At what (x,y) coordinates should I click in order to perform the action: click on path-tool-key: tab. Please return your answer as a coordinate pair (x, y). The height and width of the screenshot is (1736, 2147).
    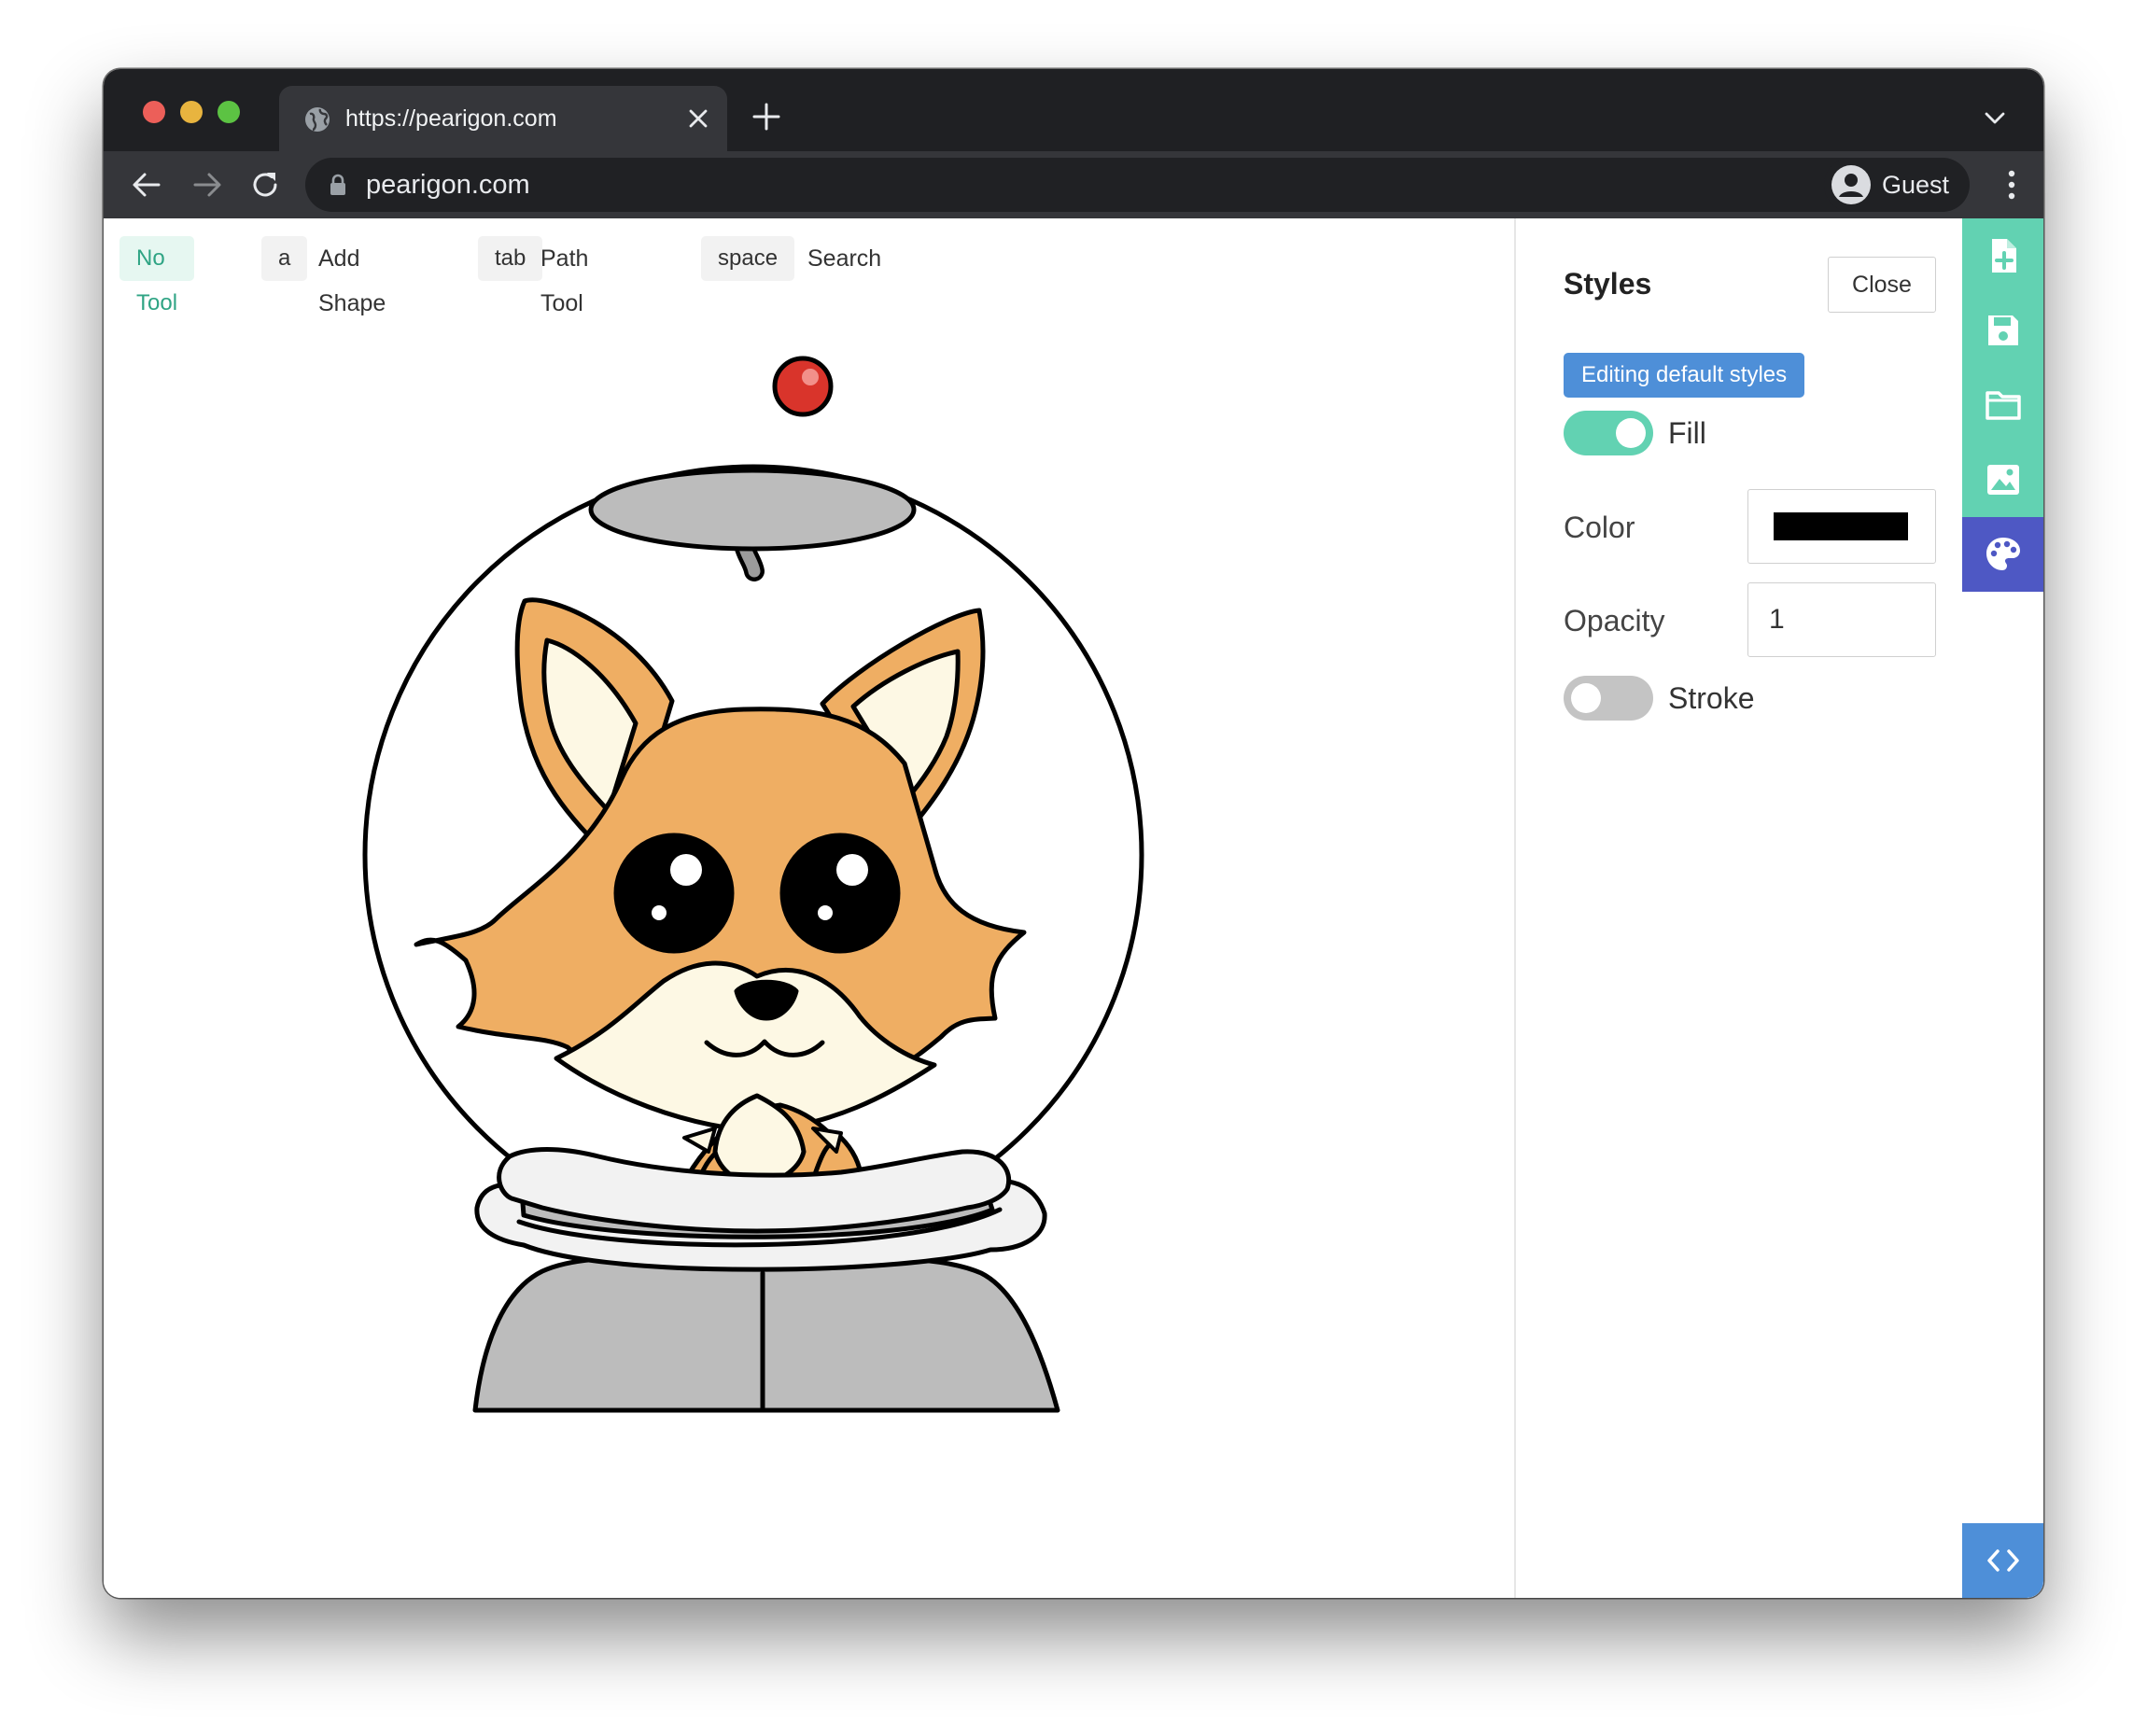
    Looking at the image, I should click on (510, 258).